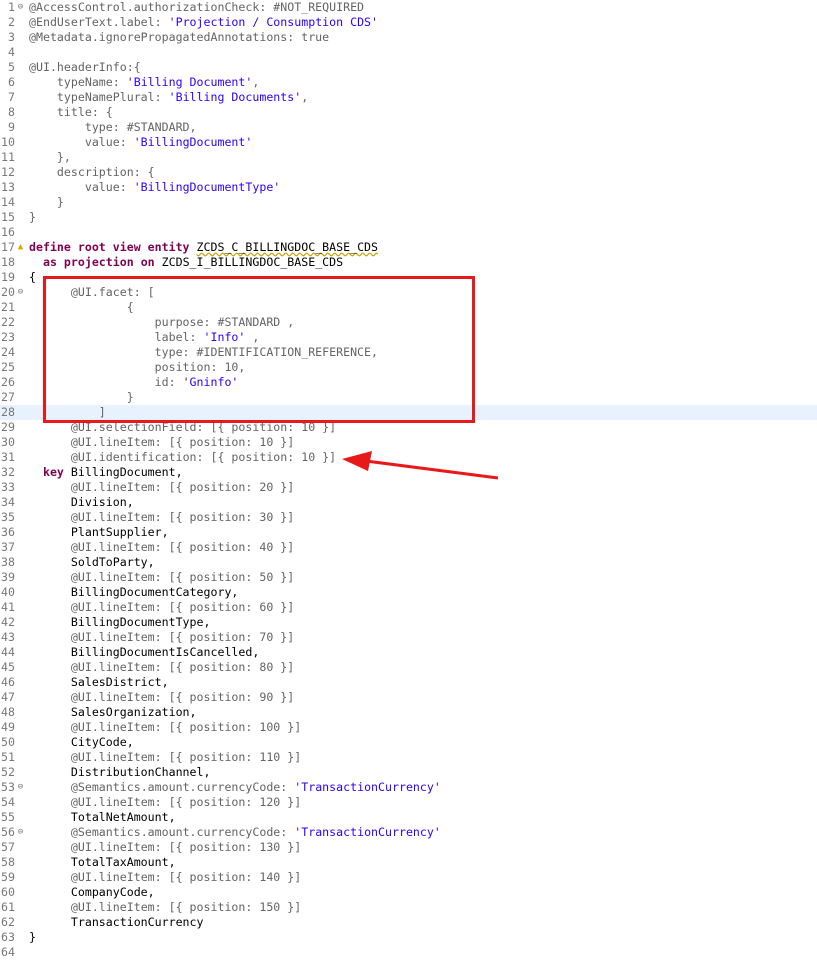 The image size is (817, 960). I want to click on code-line: 48 SalesOrganization,, so click(408, 712).